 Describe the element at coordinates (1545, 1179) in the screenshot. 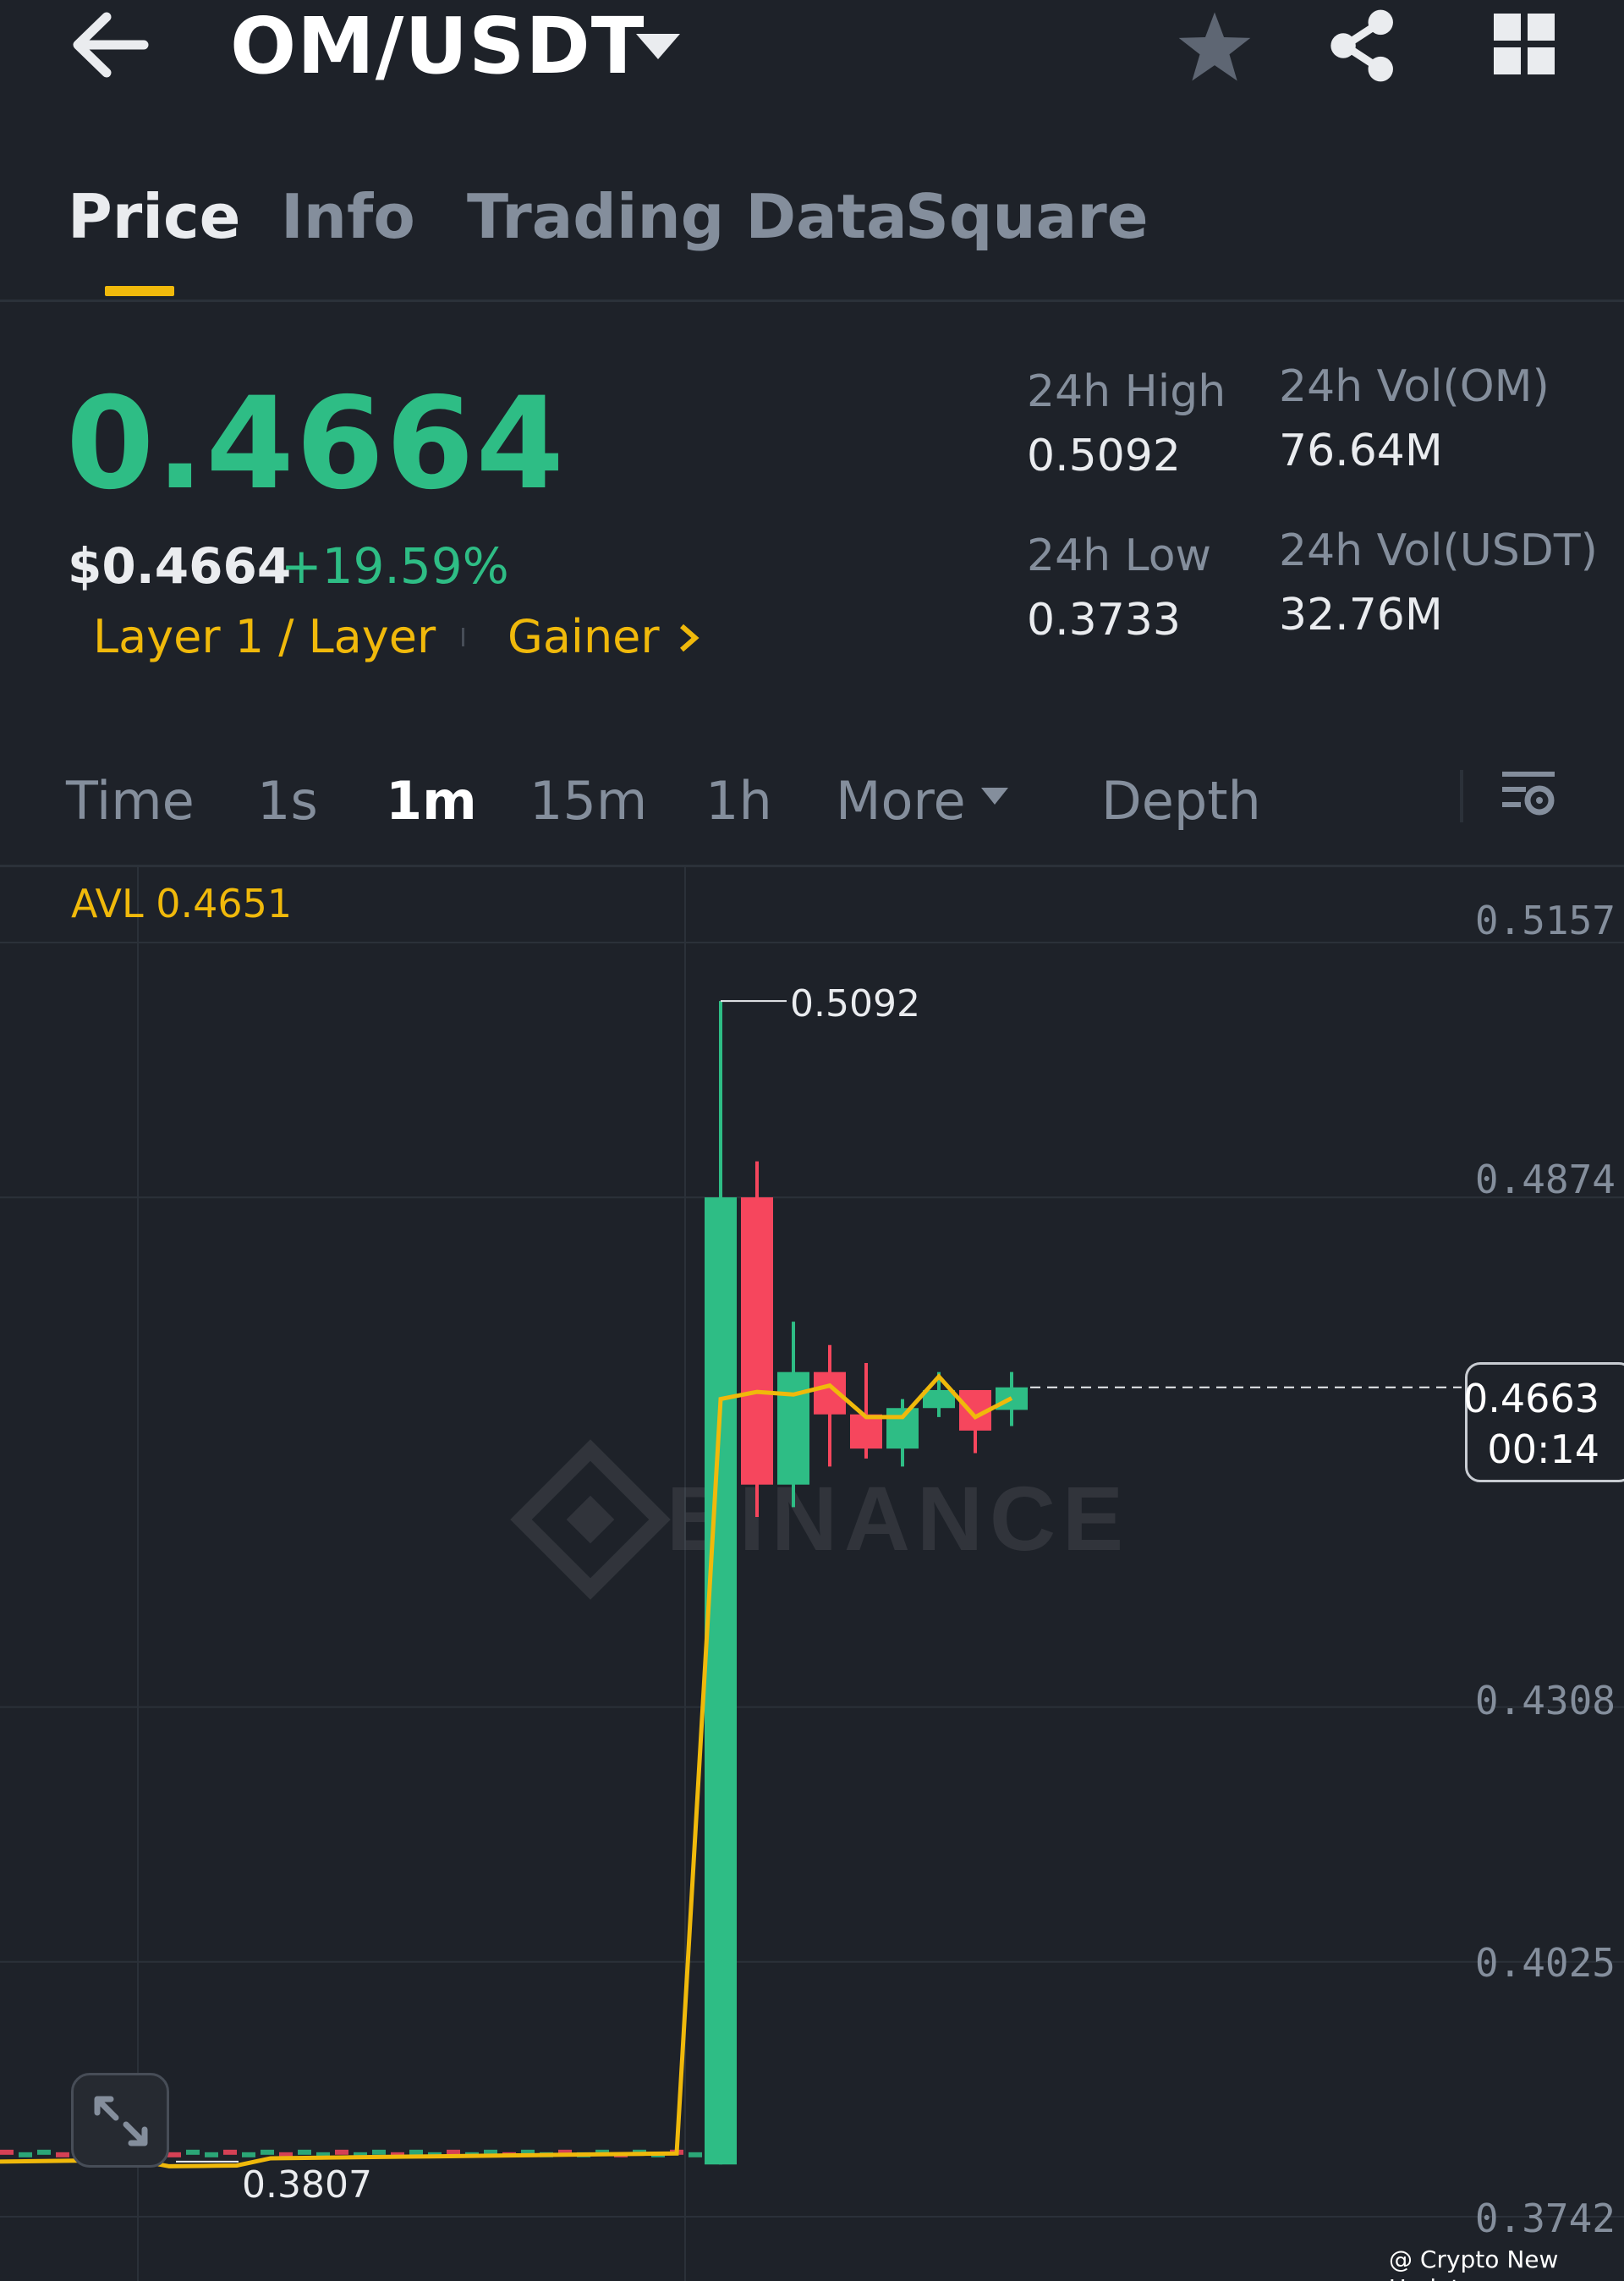

I see `y-tick-label: 0.4874` at that location.